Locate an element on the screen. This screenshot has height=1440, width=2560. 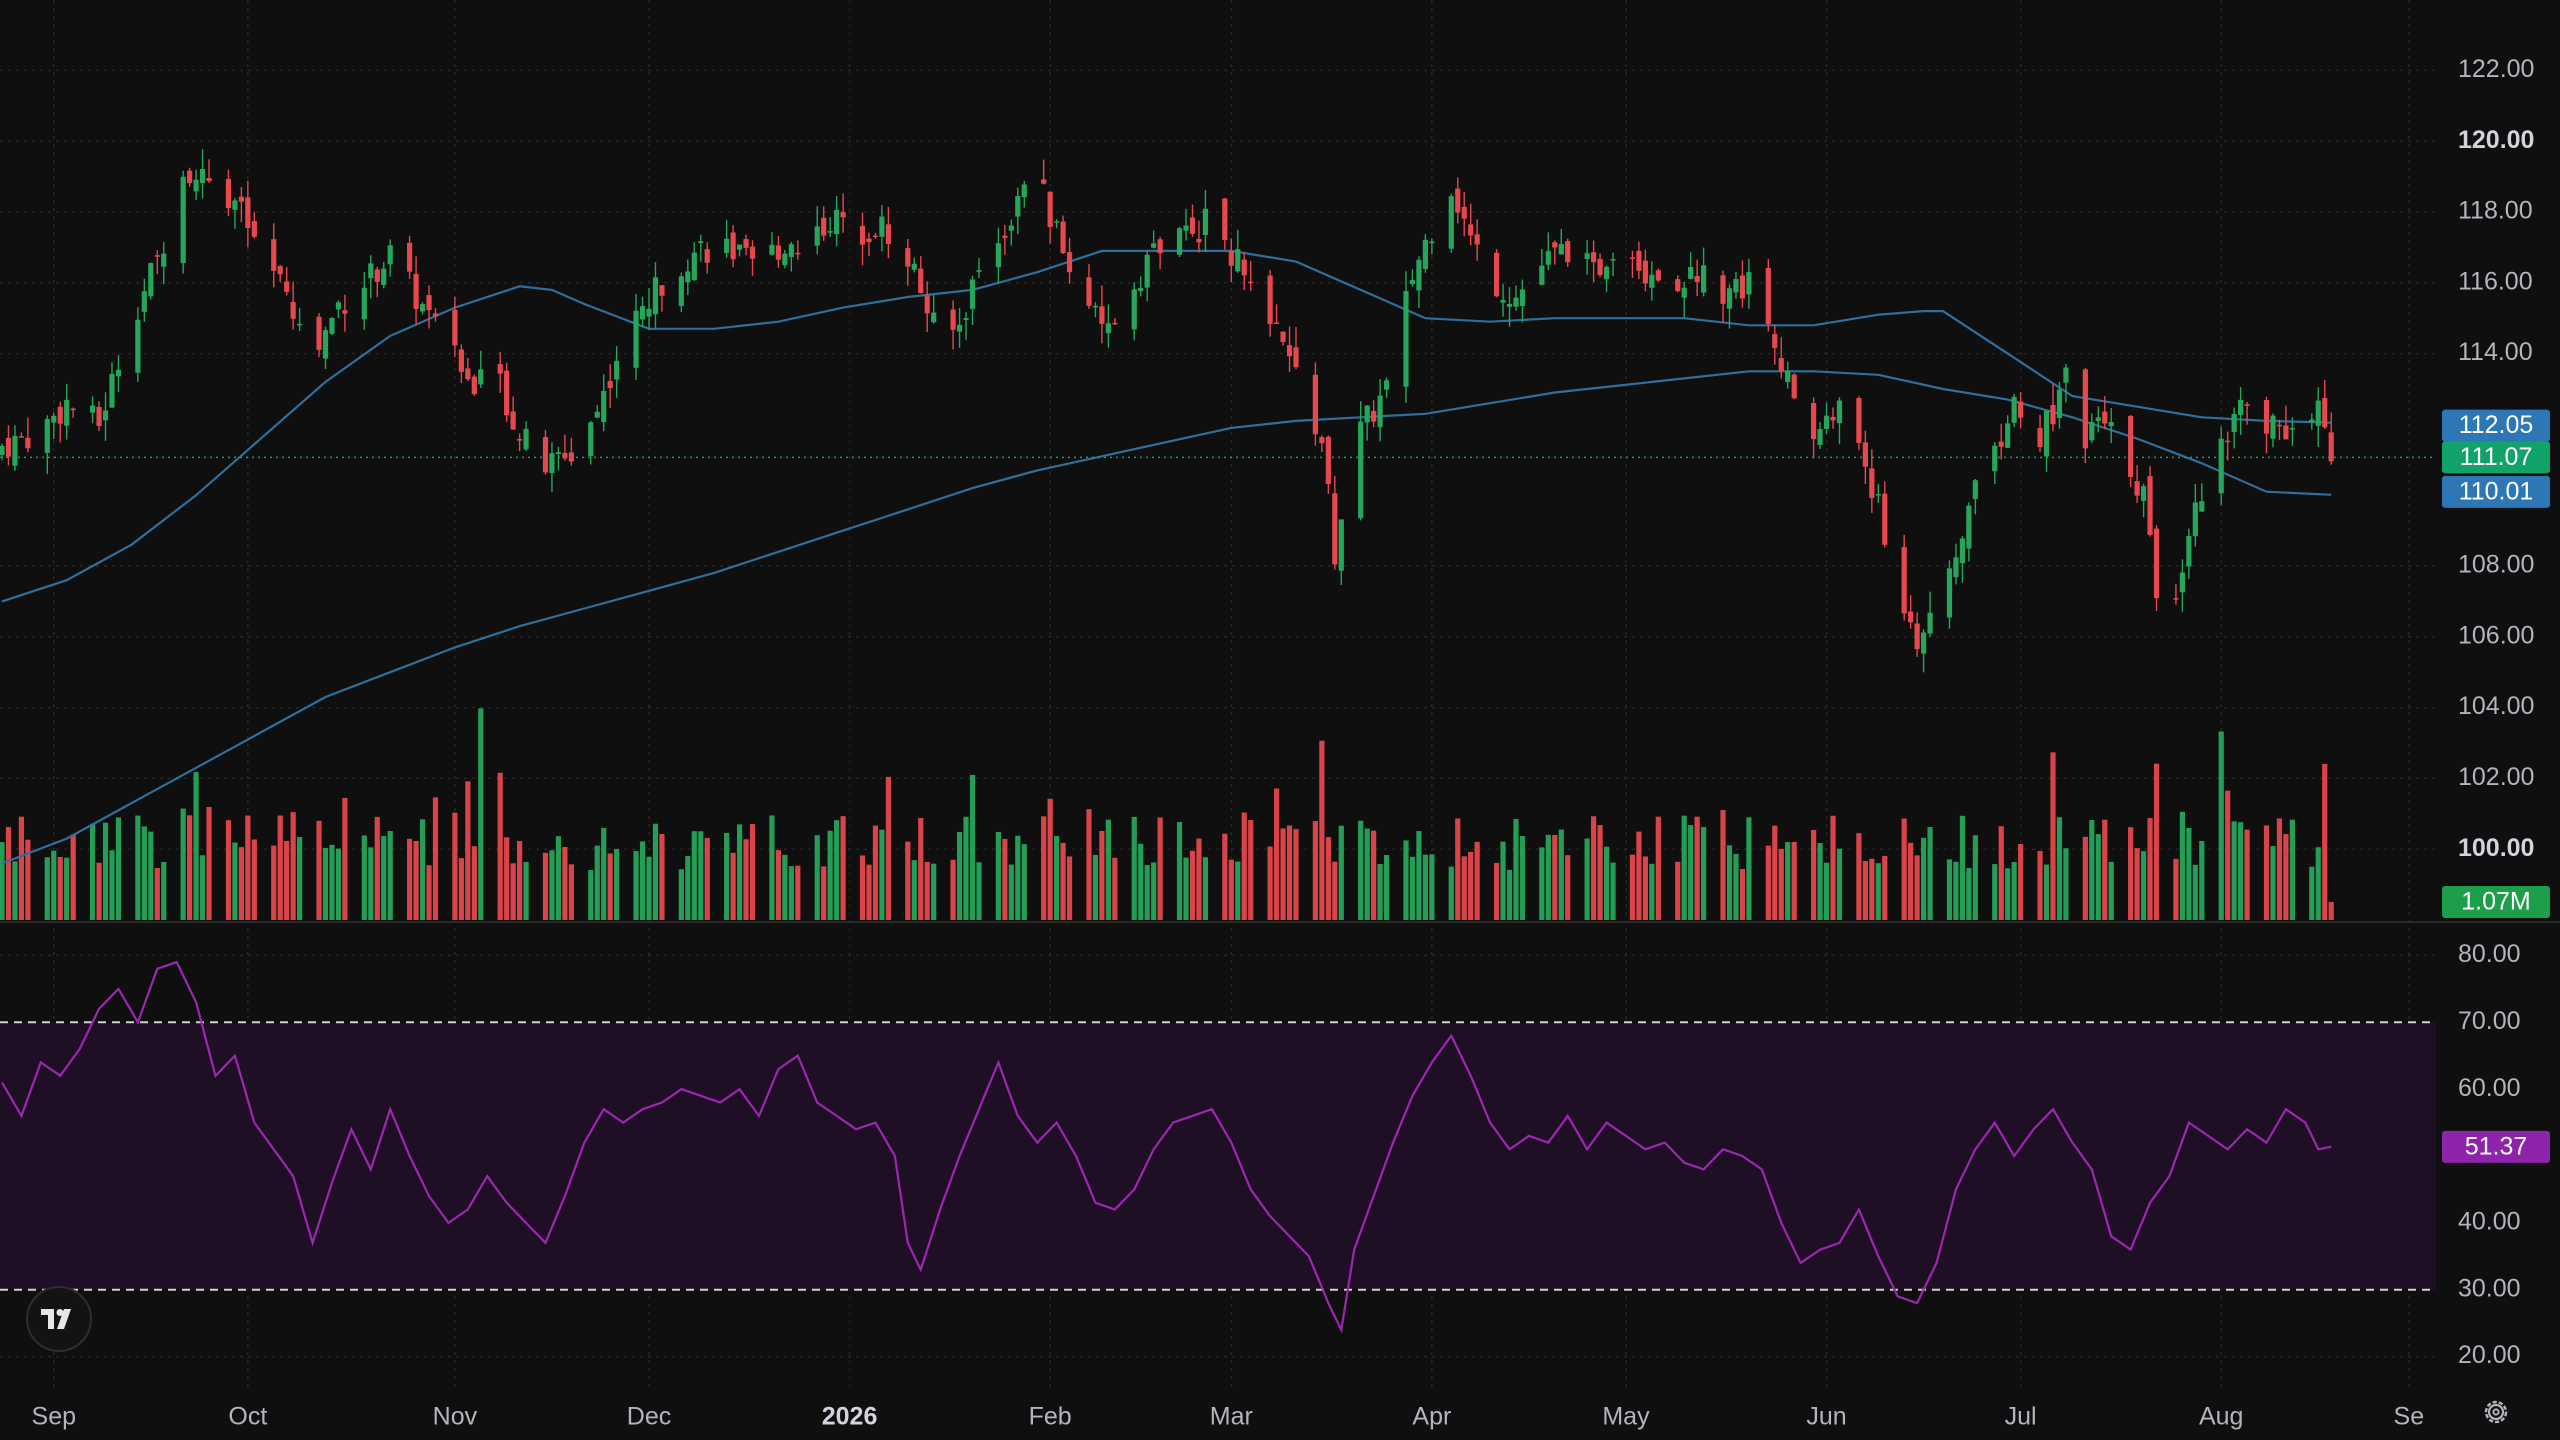
gear-icon is located at coordinates (2496, 1412).